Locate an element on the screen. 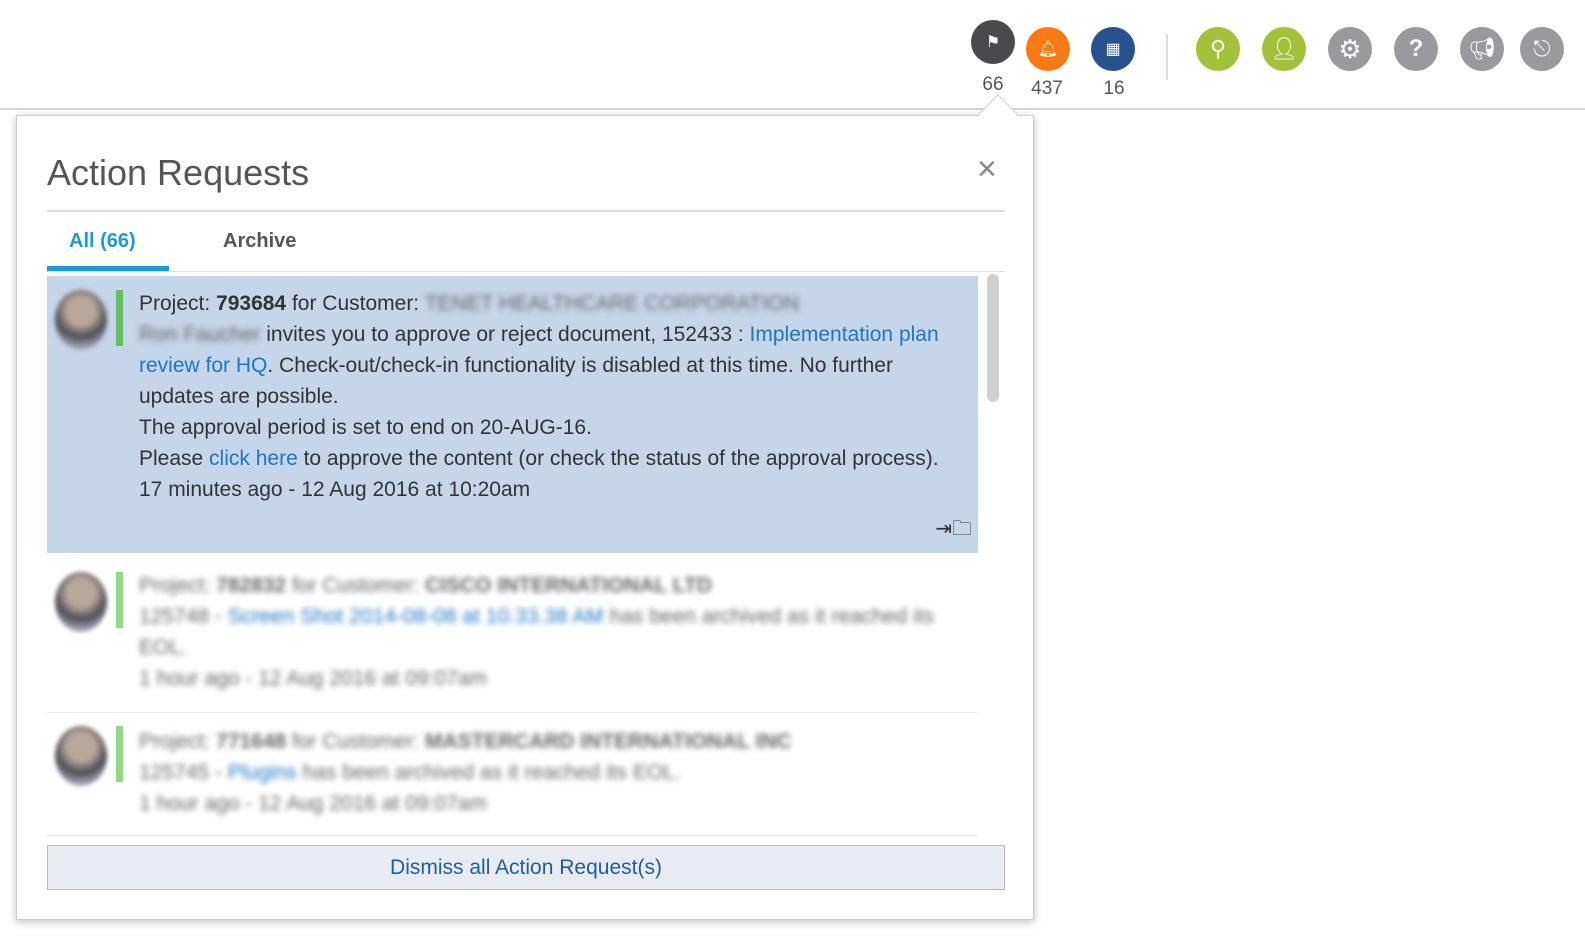 The width and height of the screenshot is (1585, 943). calendar-icon: ▦ is located at coordinates (1113, 49).